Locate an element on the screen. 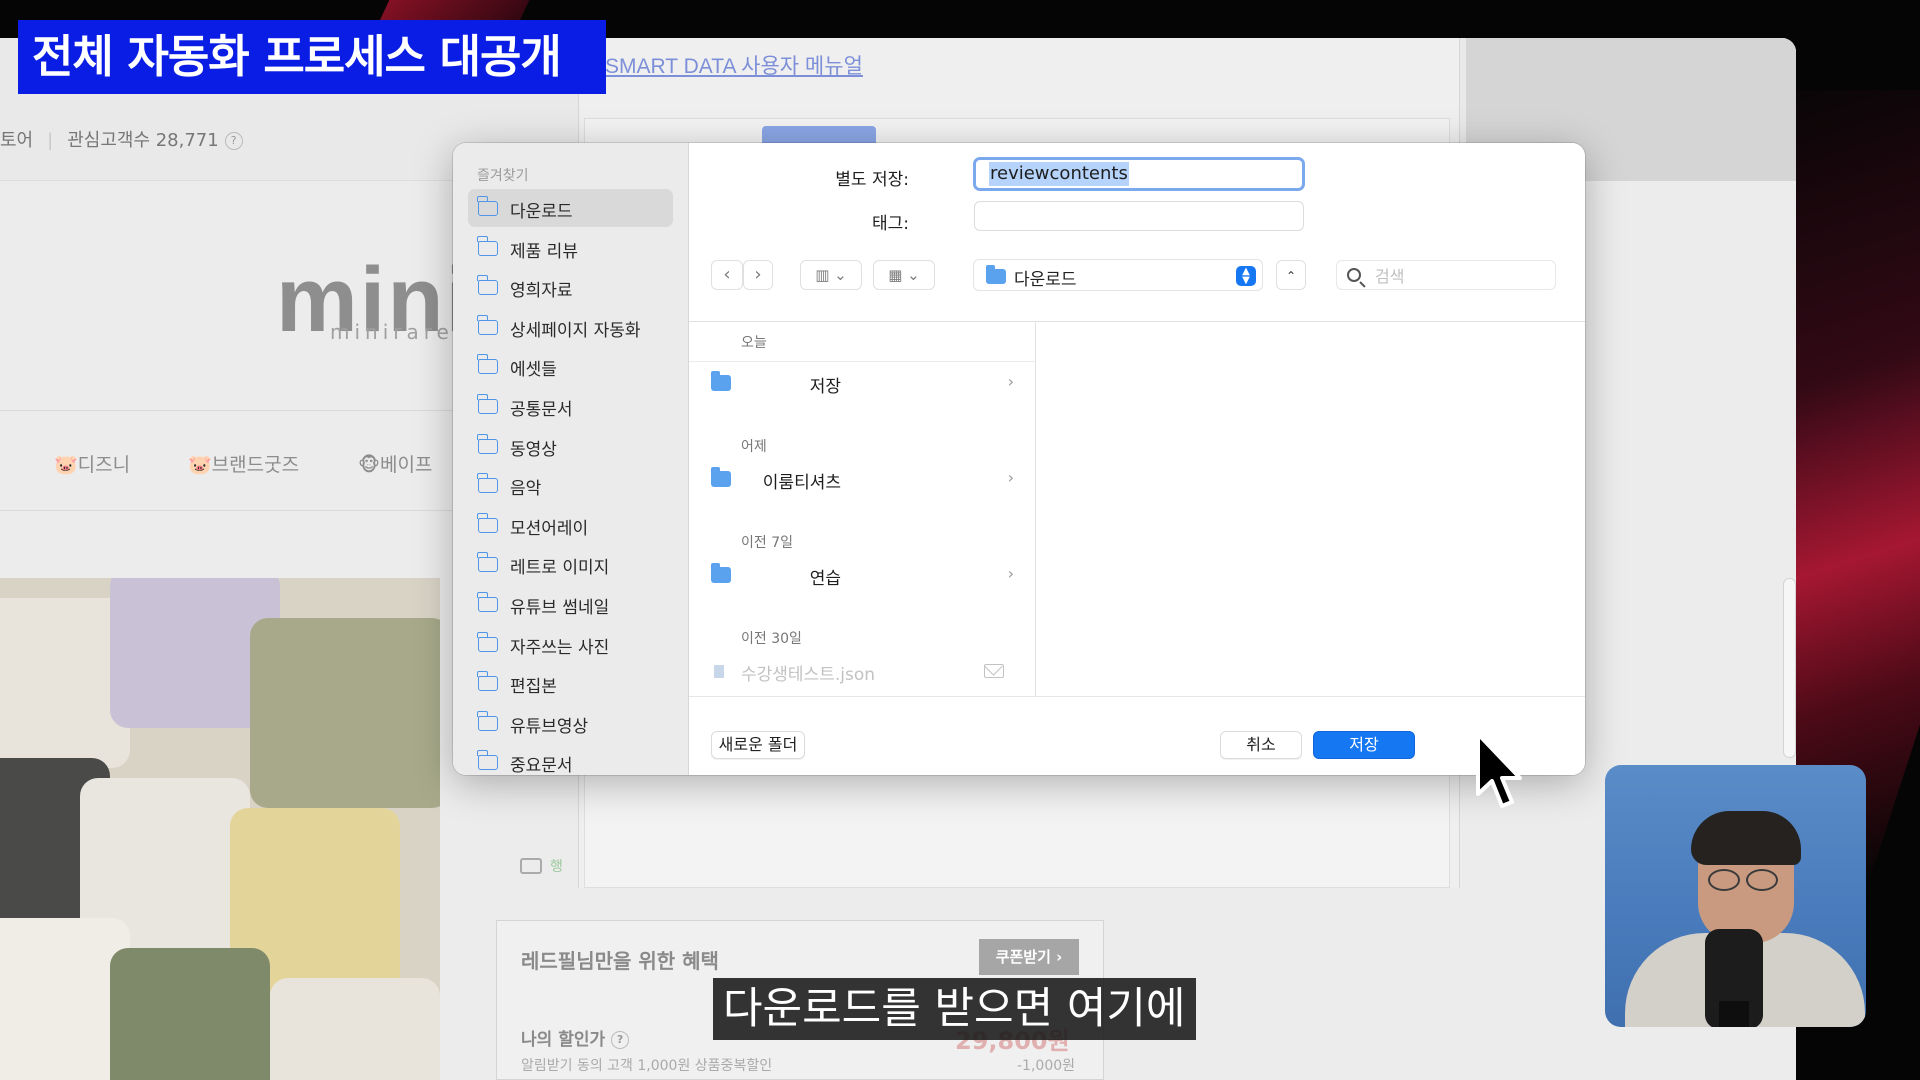  discount-amount: -1,000원 is located at coordinates (1046, 1066).